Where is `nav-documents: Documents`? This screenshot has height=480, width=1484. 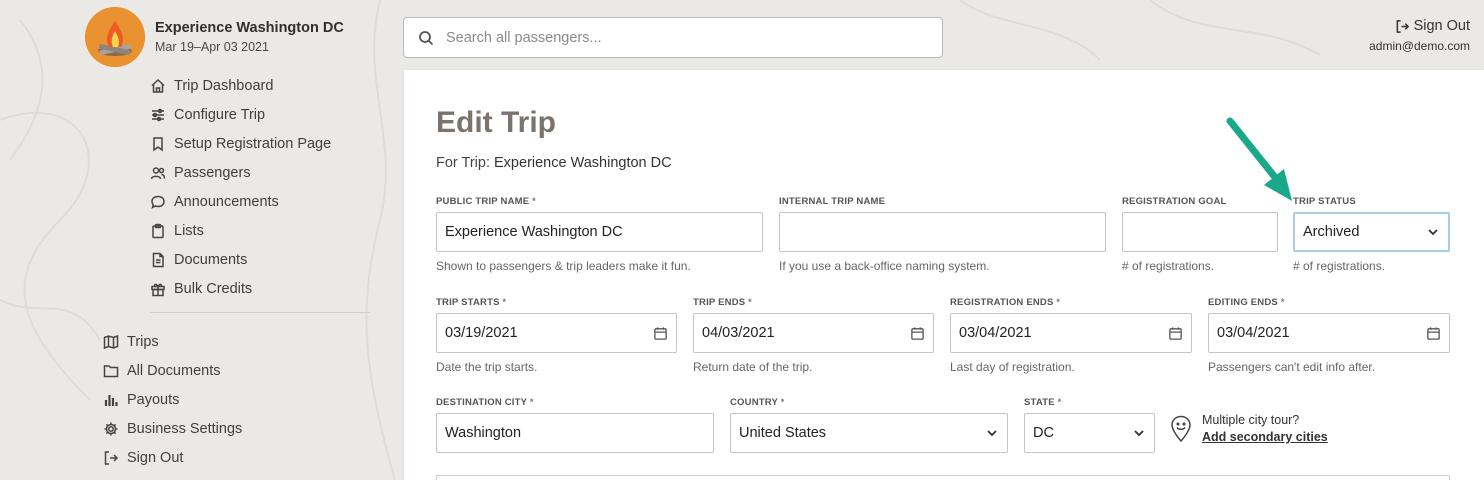 nav-documents: Documents is located at coordinates (240, 259).